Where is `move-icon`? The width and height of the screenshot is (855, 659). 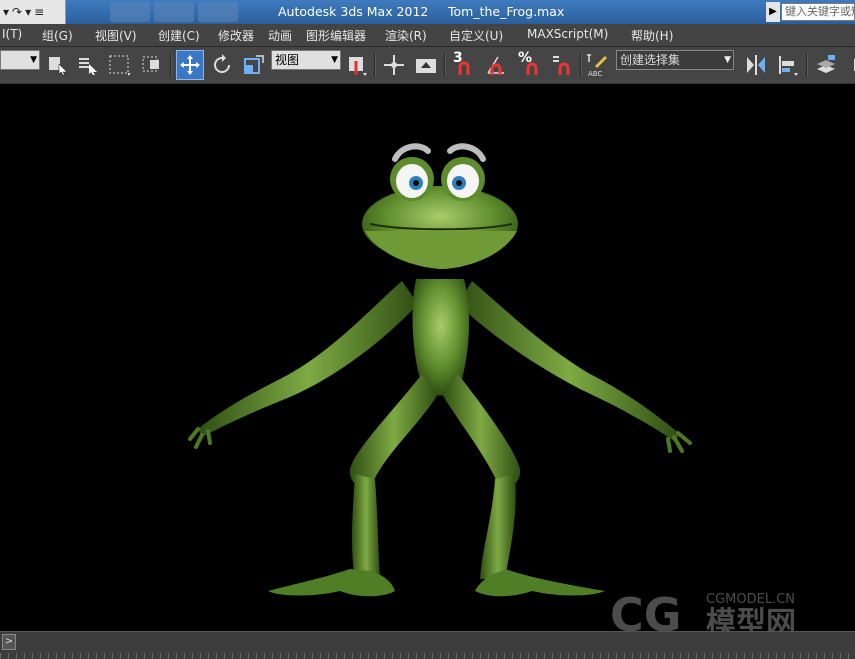
move-icon is located at coordinates (190, 65).